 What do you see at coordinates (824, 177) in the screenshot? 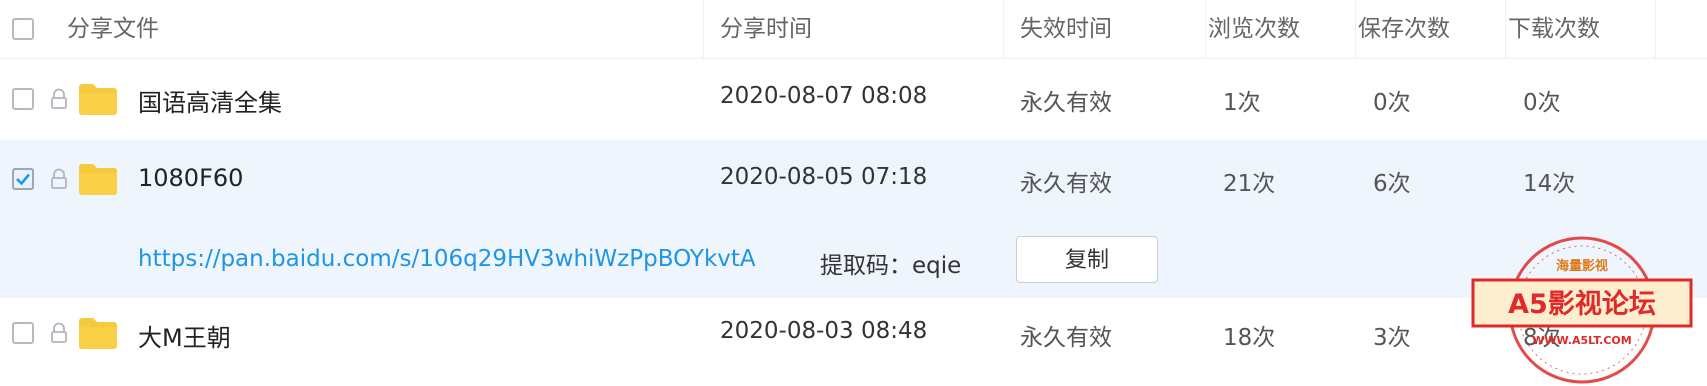
I see `share-time: 2020-08-05 07:18` at bounding box center [824, 177].